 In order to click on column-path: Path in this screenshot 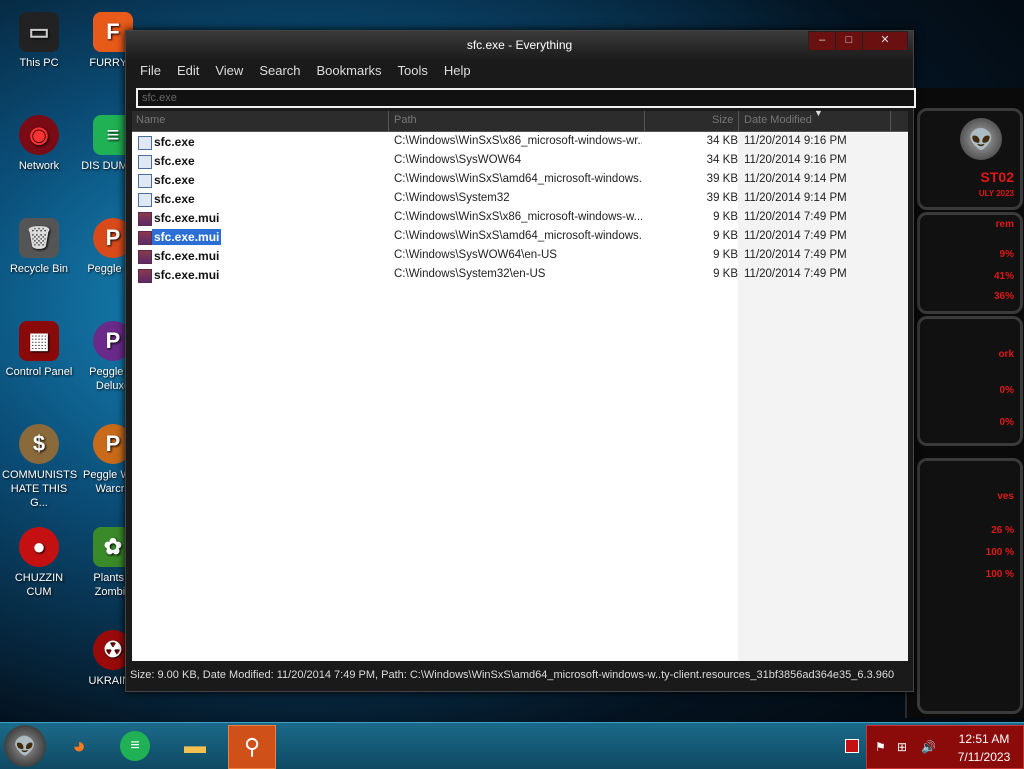, I will do `click(405, 120)`.